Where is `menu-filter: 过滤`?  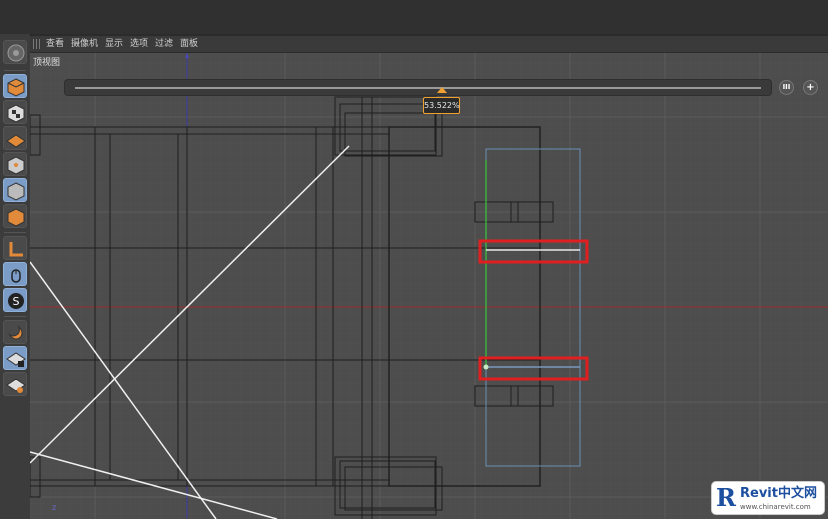
menu-filter: 过滤 is located at coordinates (164, 44).